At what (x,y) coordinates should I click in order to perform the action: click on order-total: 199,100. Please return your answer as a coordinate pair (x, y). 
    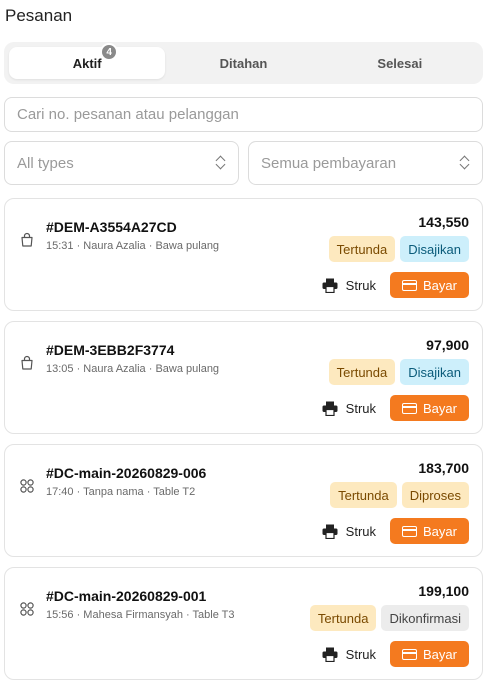
    Looking at the image, I should click on (443, 591).